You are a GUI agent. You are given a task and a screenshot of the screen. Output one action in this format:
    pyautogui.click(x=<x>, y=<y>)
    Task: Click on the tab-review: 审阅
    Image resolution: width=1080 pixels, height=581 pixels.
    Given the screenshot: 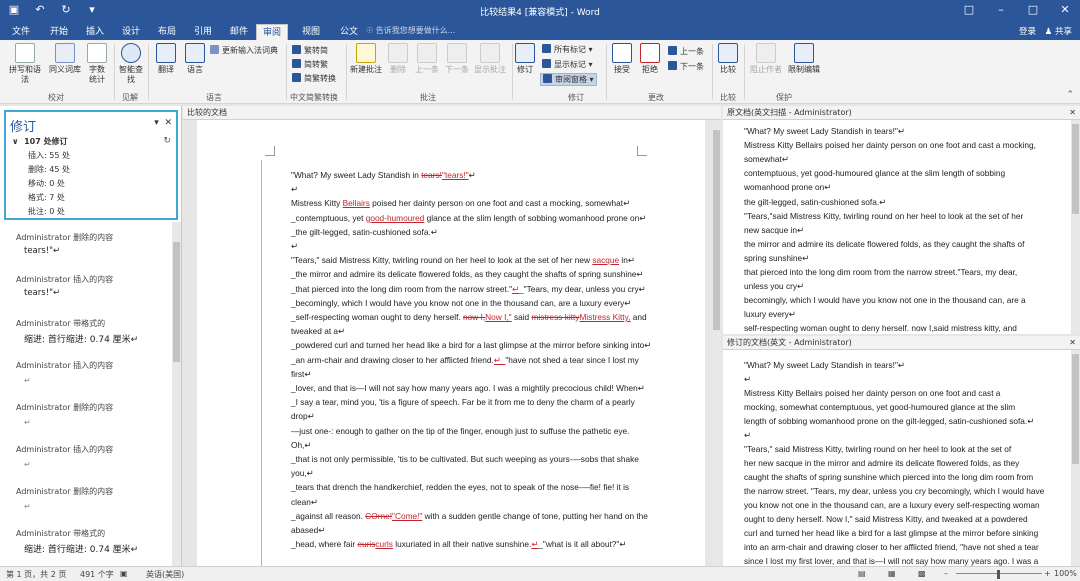 What is the action you would take?
    pyautogui.click(x=272, y=32)
    